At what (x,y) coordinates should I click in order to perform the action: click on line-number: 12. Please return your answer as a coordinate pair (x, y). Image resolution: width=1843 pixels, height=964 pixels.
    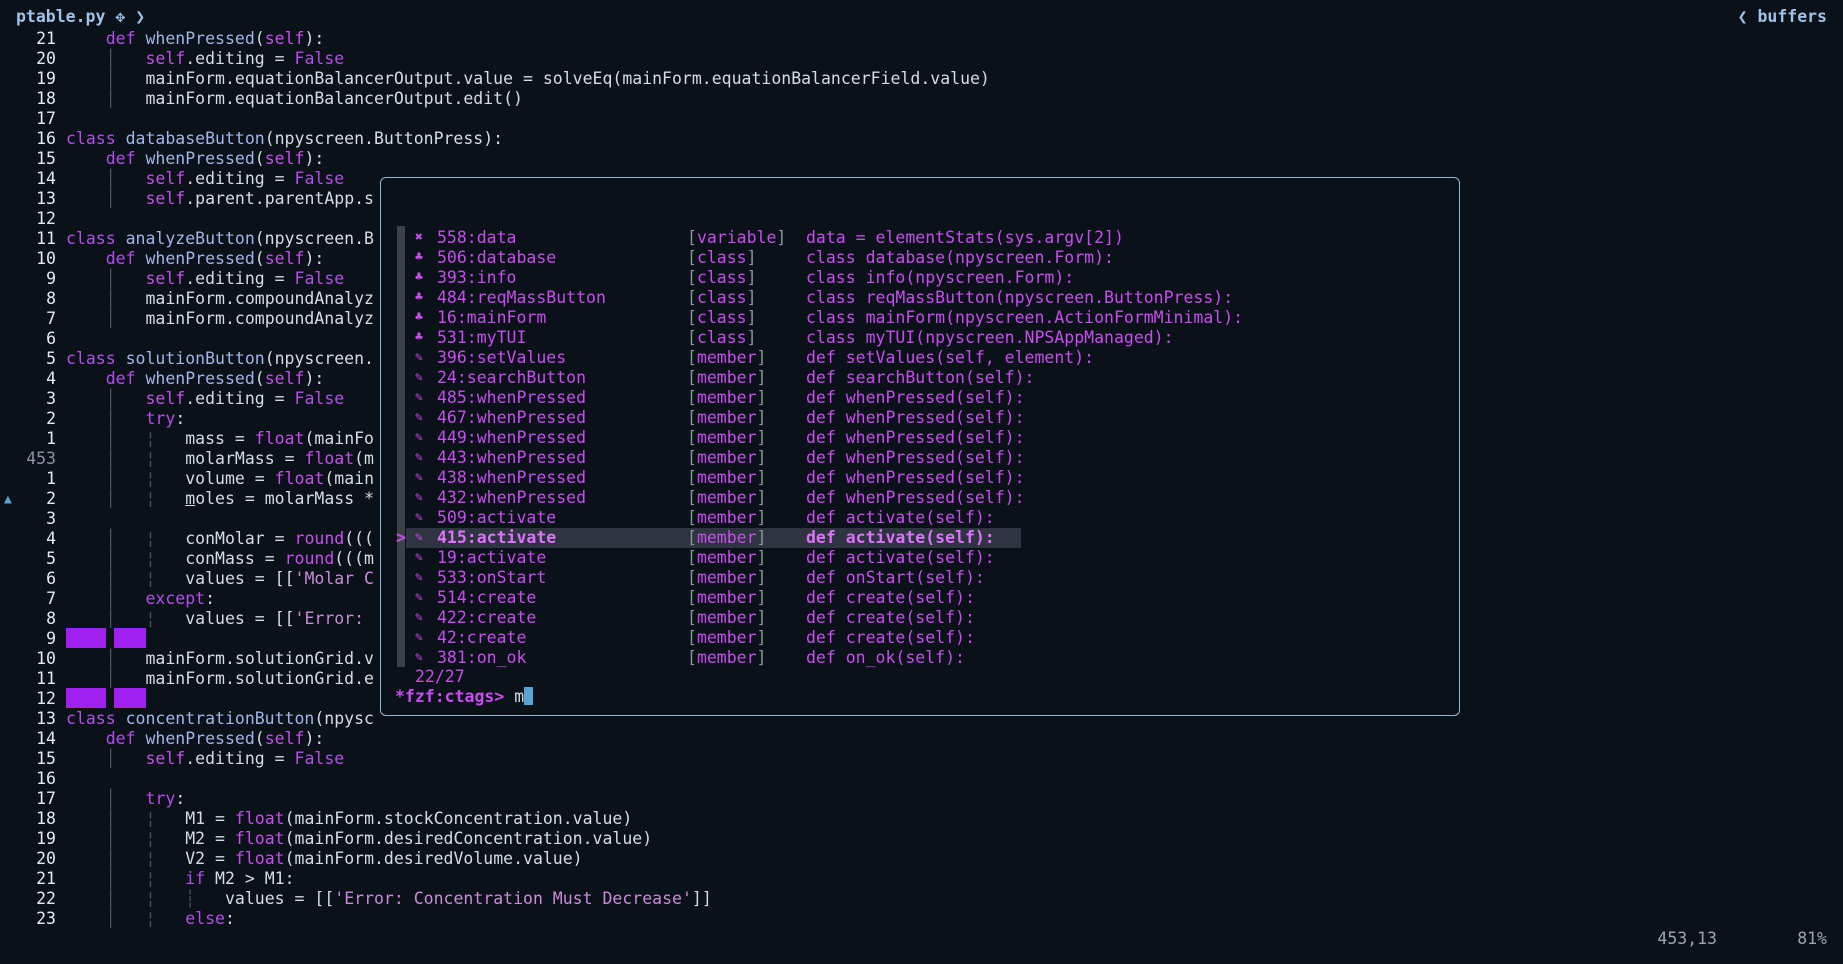
    Looking at the image, I should click on (46, 698).